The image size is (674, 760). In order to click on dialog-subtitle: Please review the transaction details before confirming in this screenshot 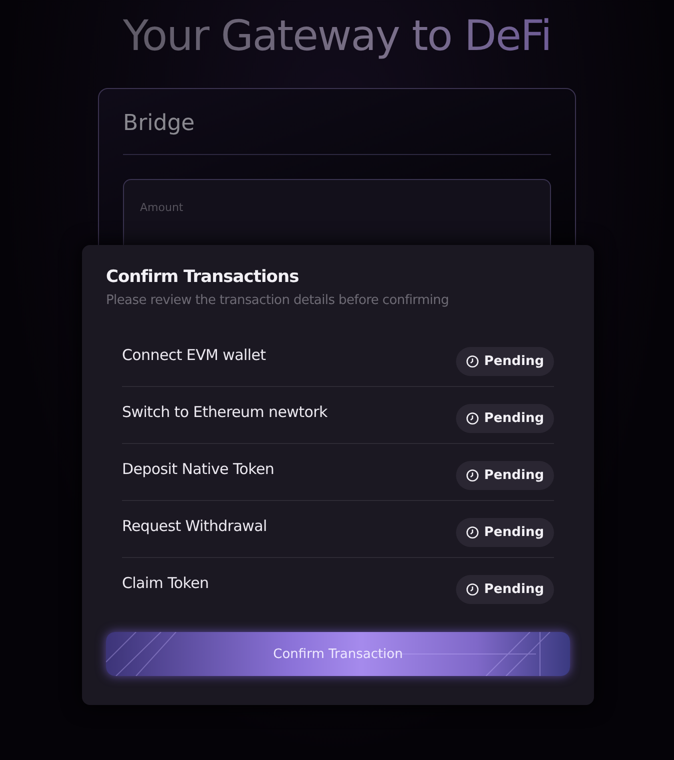, I will do `click(278, 300)`.